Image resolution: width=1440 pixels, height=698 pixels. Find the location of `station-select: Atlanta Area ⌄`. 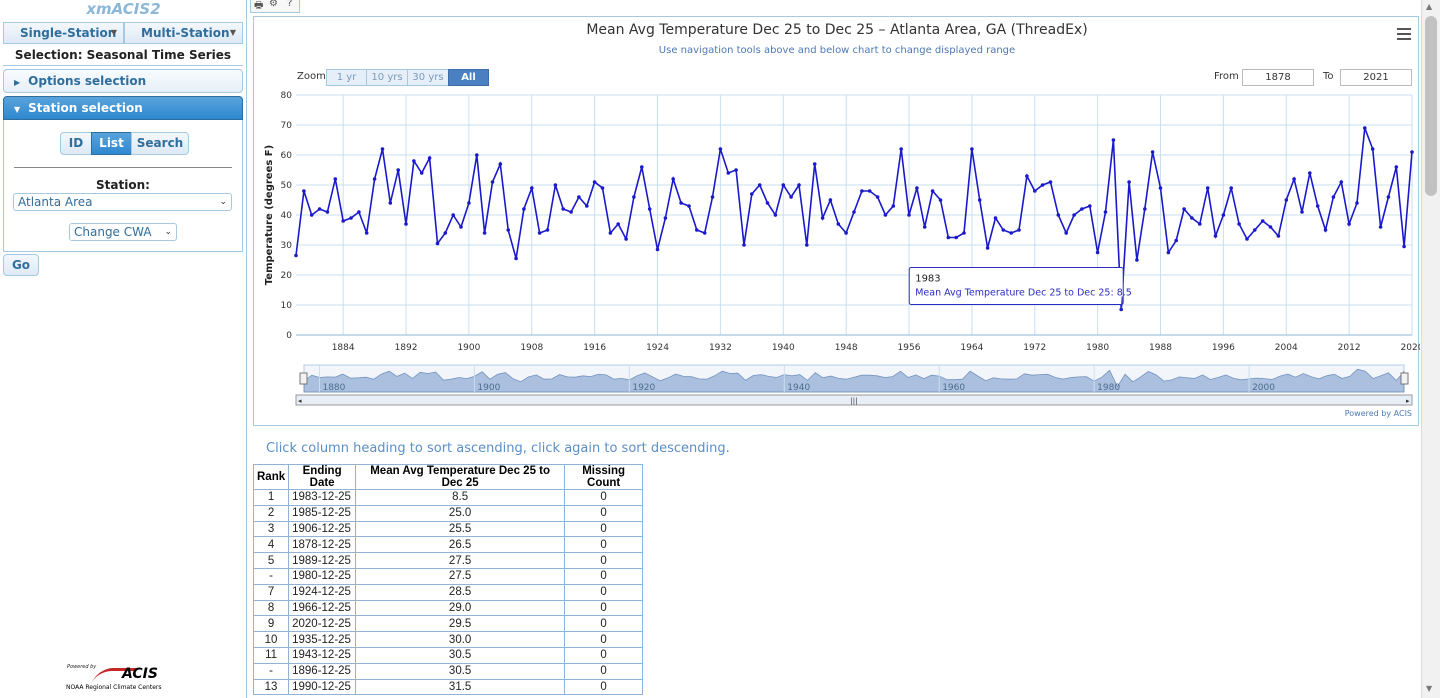

station-select: Atlanta Area ⌄ is located at coordinates (122, 202).